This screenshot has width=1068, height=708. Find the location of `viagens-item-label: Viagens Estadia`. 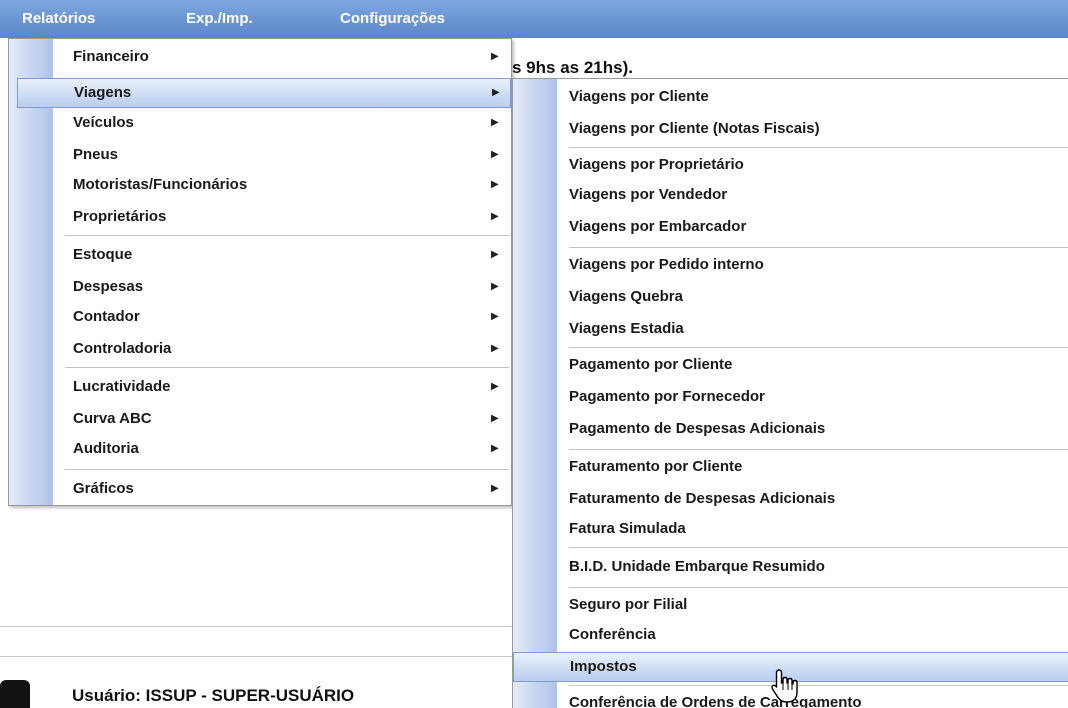

viagens-item-label: Viagens Estadia is located at coordinates (626, 328).